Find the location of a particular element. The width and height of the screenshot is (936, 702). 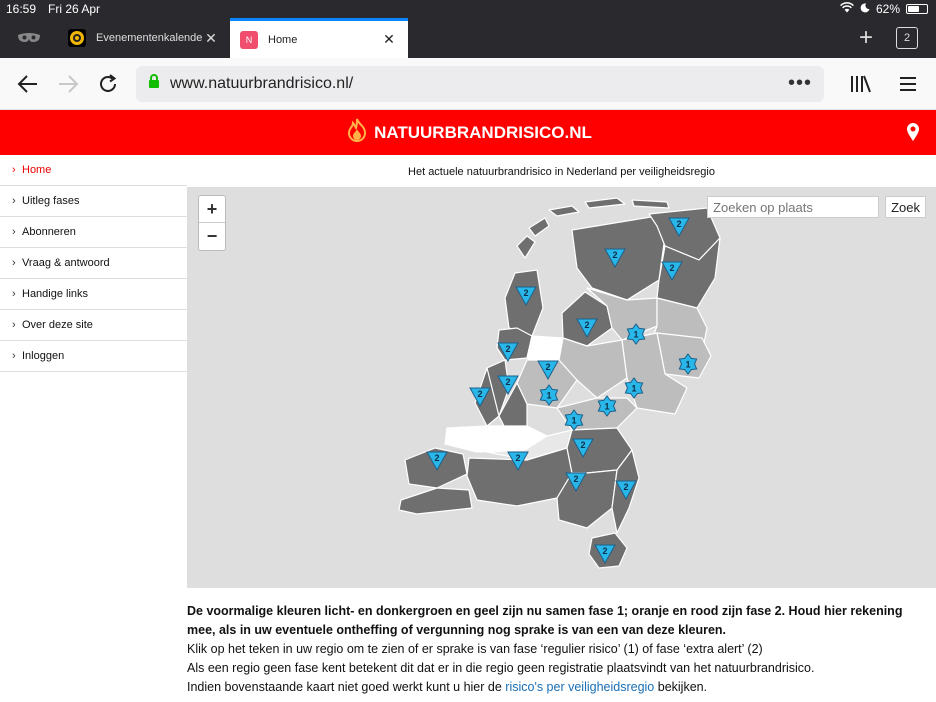

wifi-icon is located at coordinates (847, 9).